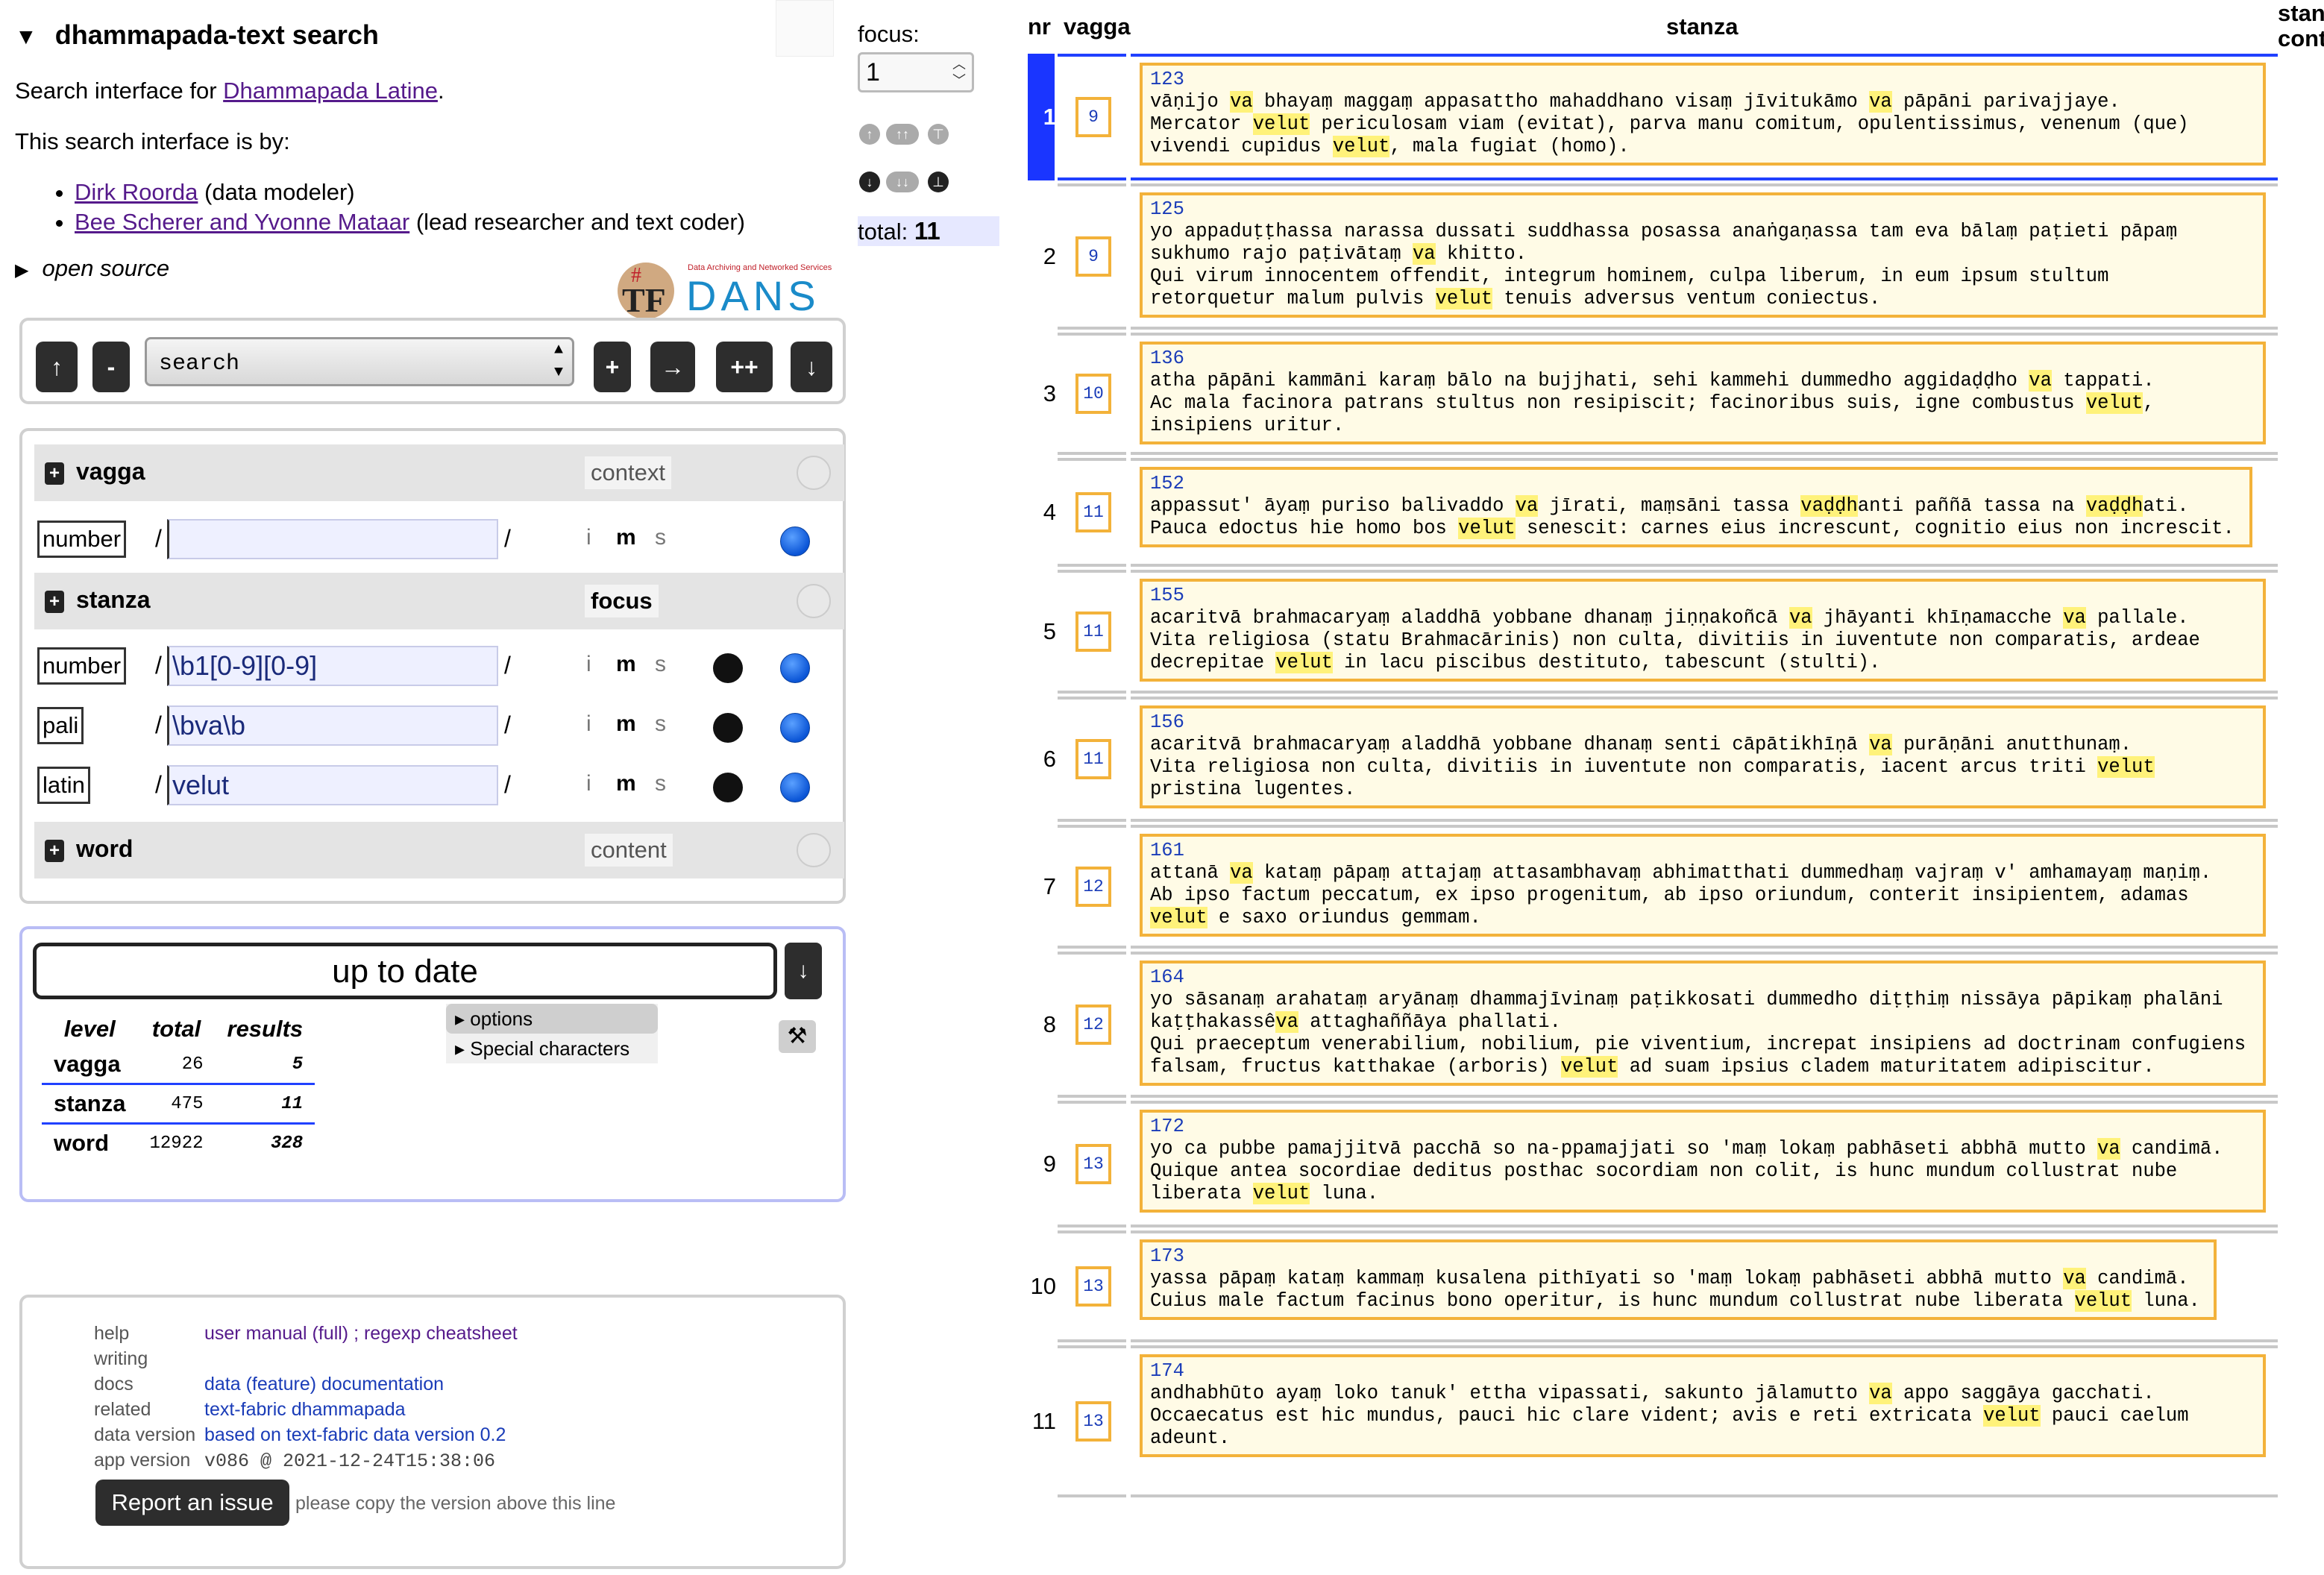 The image size is (2324, 1575). Describe the element at coordinates (54, 473) in the screenshot. I see `expand-vagga-button: +` at that location.